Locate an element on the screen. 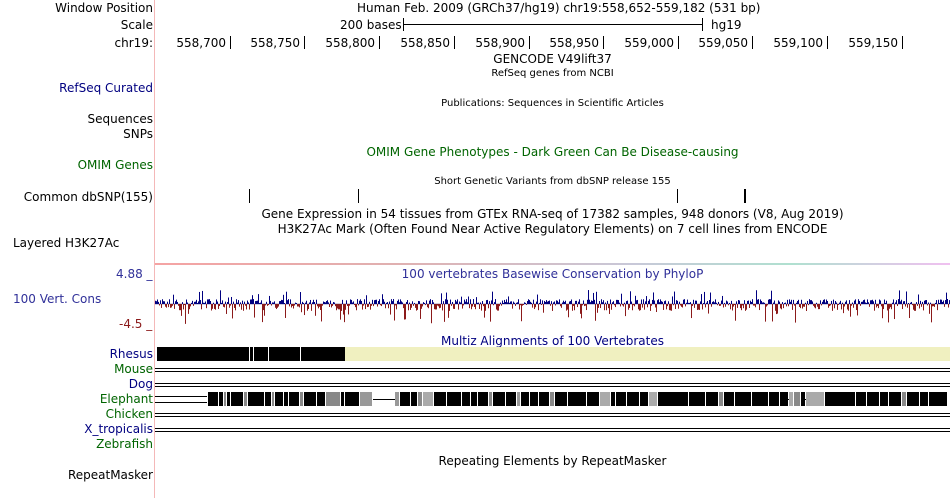 Image resolution: width=950 pixels, height=498 pixels. repeatmasker-title: Repeating Elements by RepeatMasker is located at coordinates (552, 461).